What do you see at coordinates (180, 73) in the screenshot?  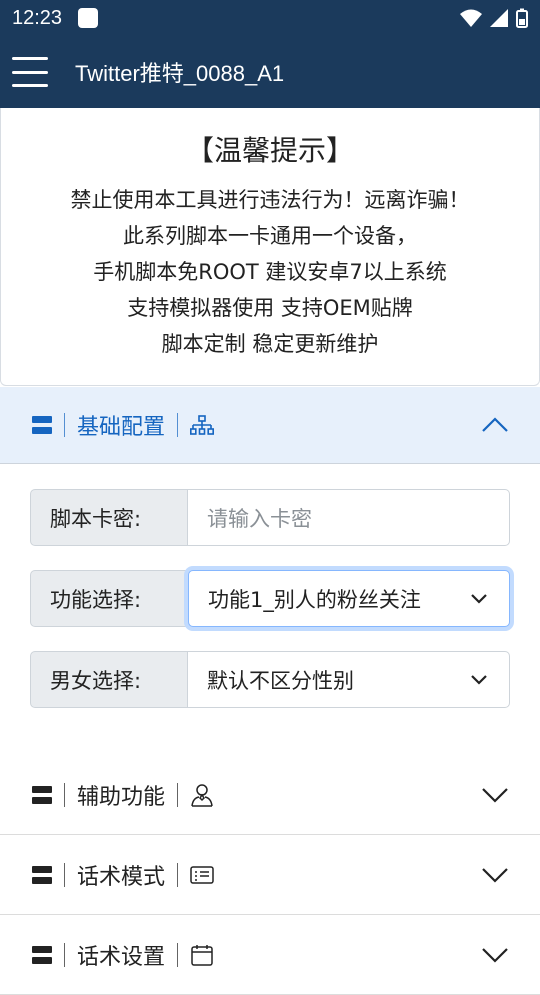 I see `app-title: Twitter推特_0088_A1` at bounding box center [180, 73].